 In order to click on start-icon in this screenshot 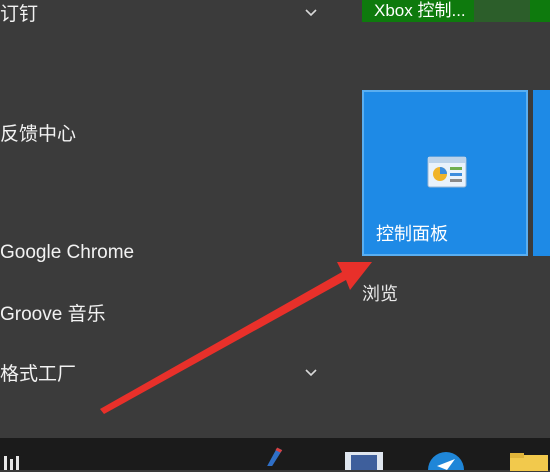, I will do `click(14, 460)`.